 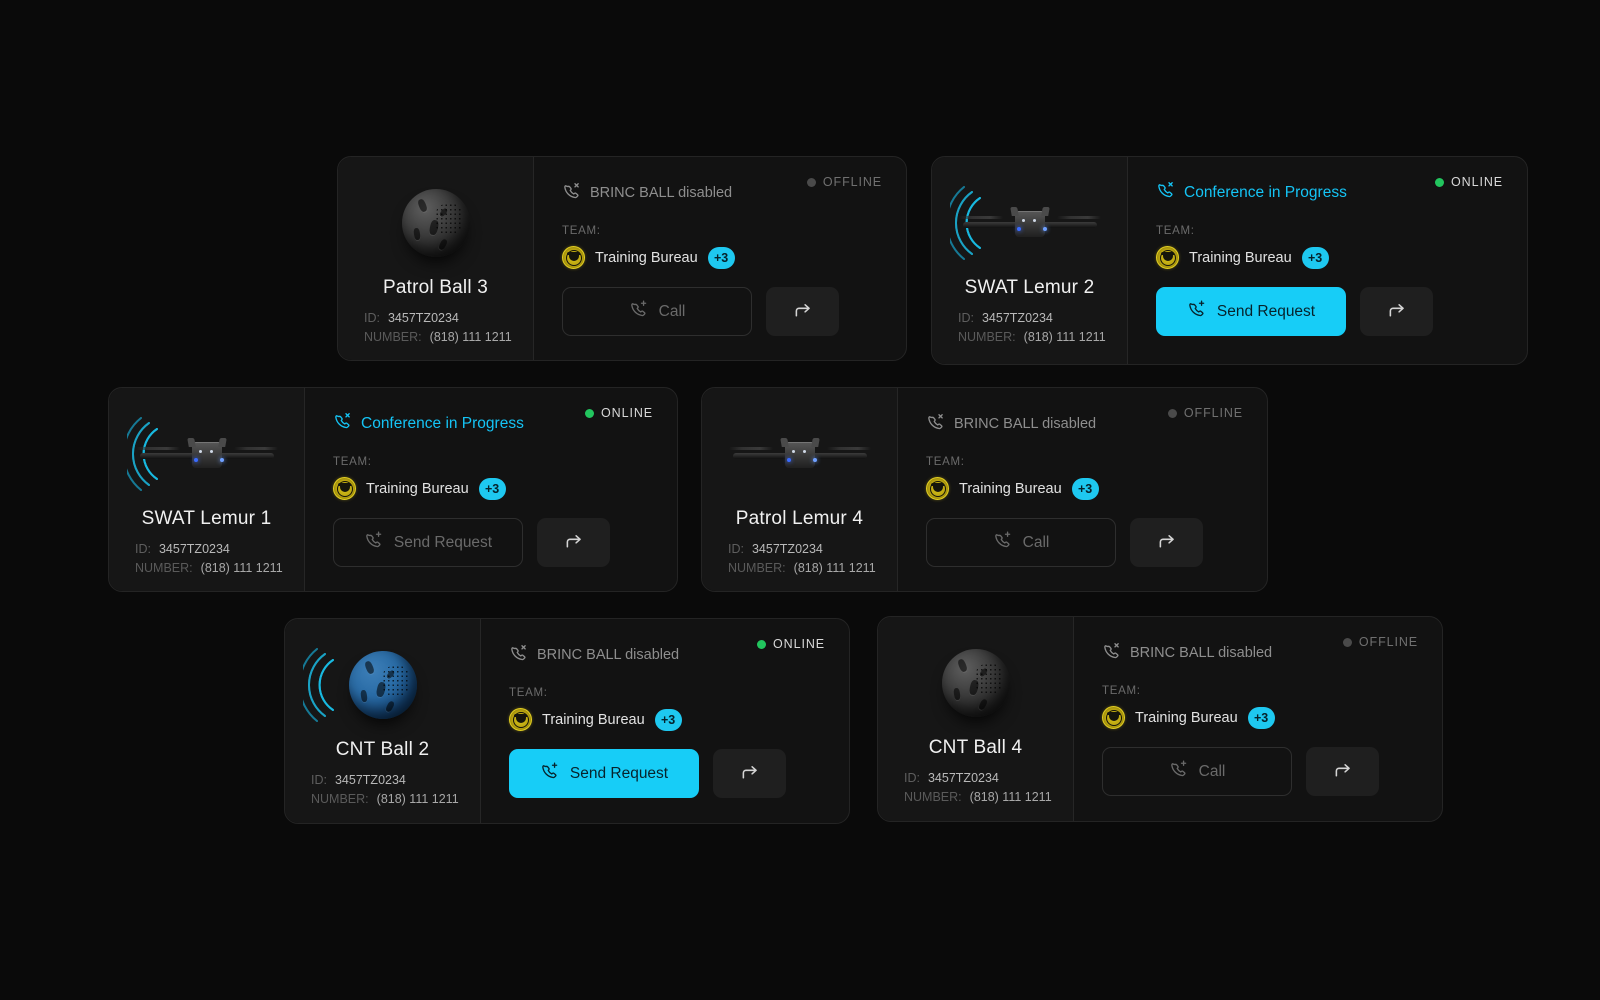 I want to click on device-name: Patrol Ball 3, so click(x=435, y=287).